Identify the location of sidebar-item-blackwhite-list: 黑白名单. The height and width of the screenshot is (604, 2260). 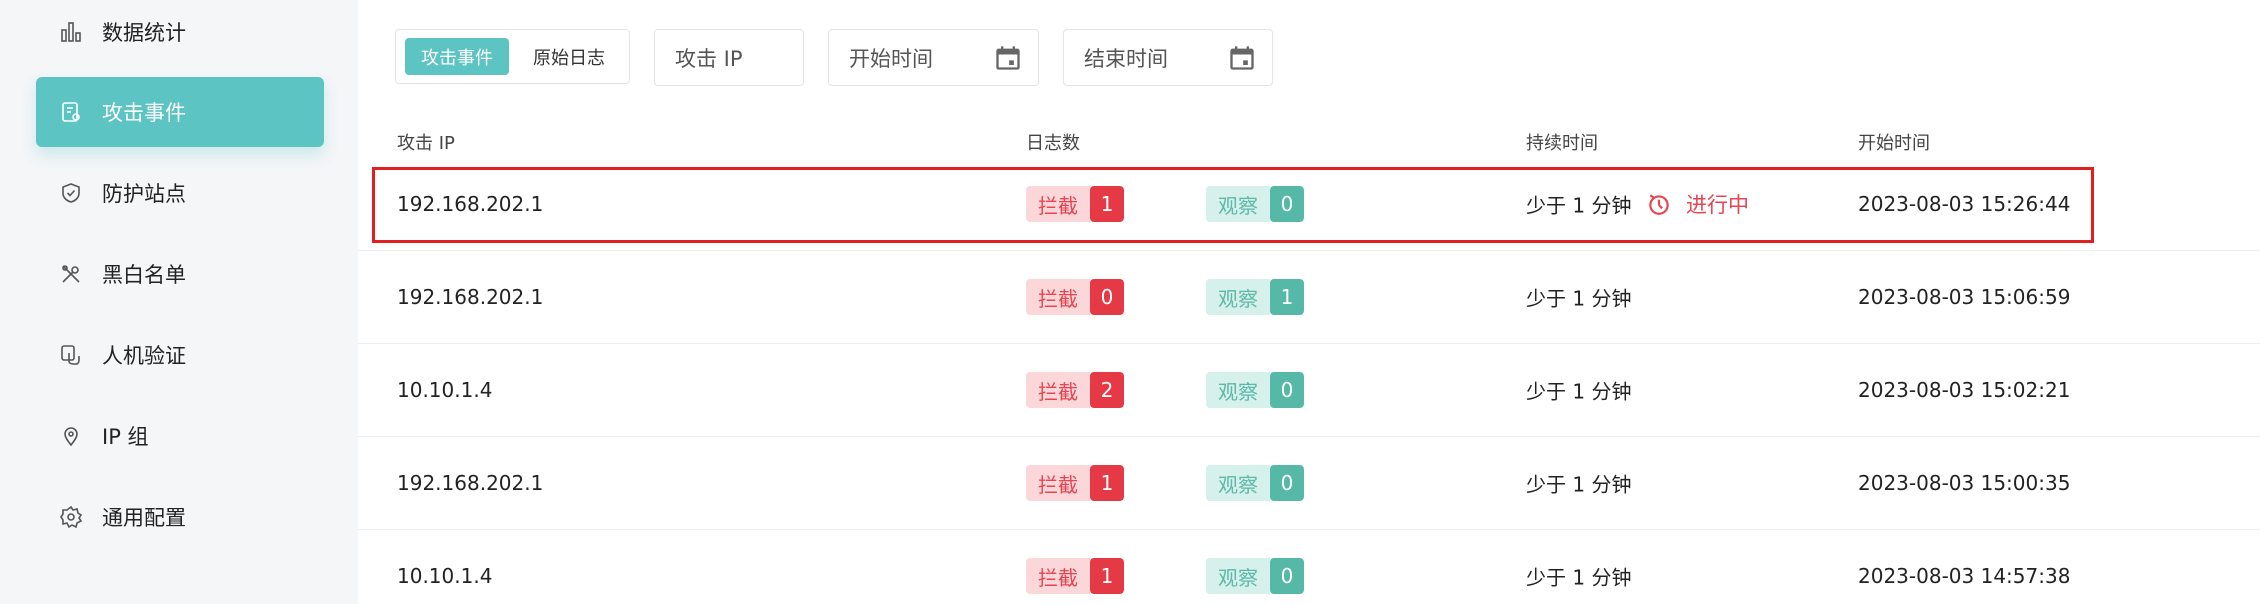
(180, 274).